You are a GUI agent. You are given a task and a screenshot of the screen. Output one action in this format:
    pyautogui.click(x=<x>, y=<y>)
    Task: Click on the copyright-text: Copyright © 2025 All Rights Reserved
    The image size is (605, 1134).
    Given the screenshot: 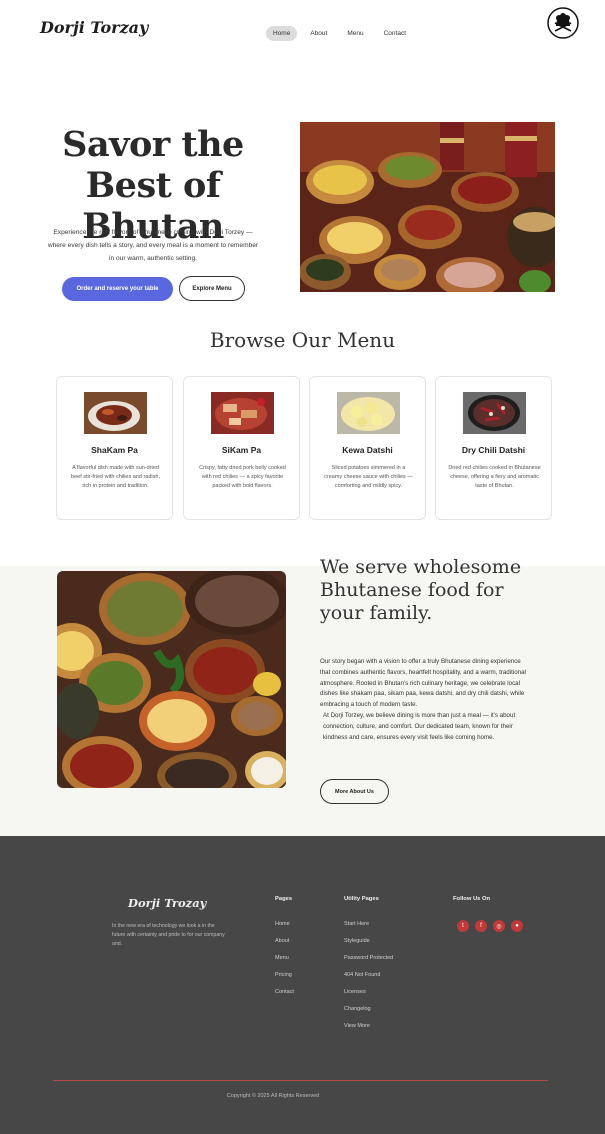 What is the action you would take?
    pyautogui.click(x=273, y=1096)
    